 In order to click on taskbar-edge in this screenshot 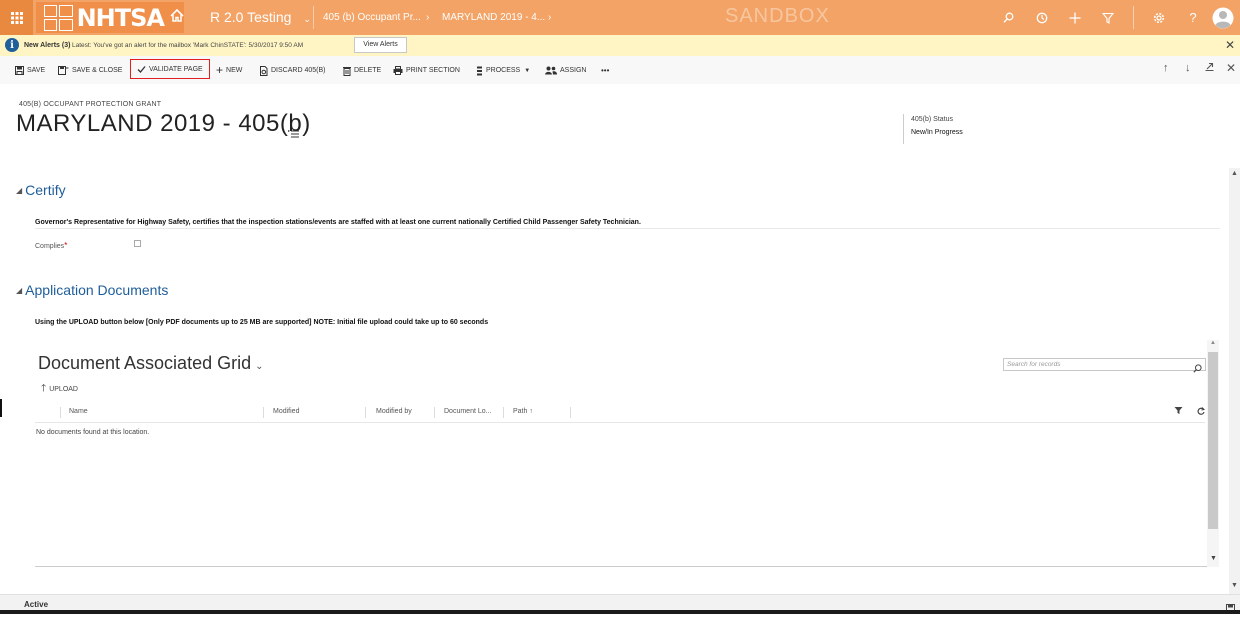, I will do `click(620, 612)`.